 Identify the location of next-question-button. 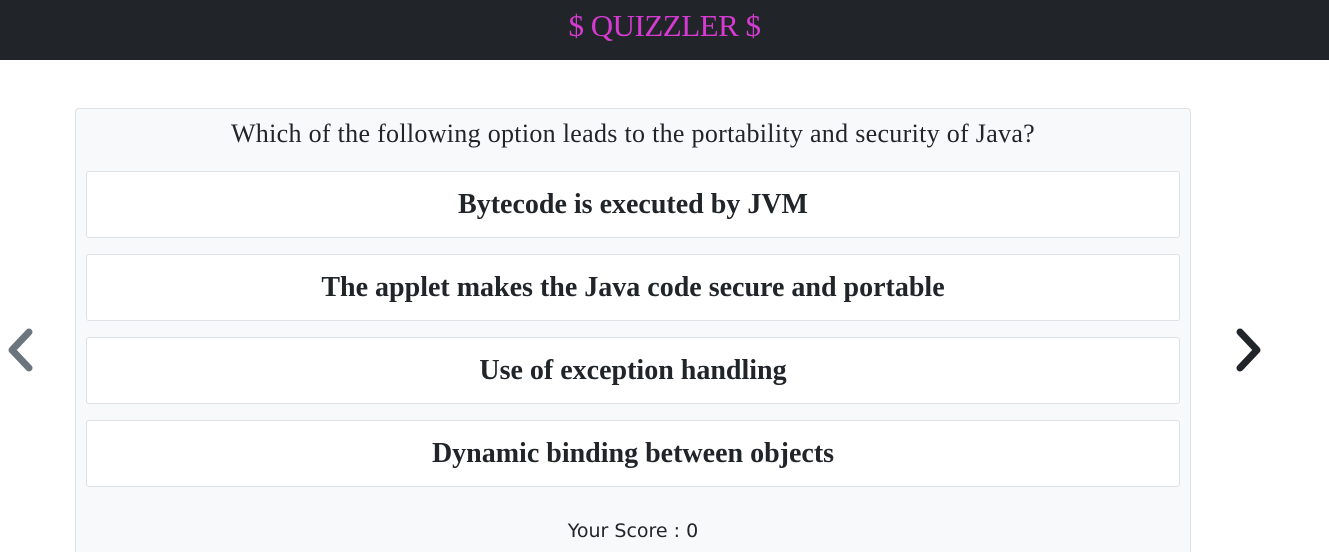
(1249, 350).